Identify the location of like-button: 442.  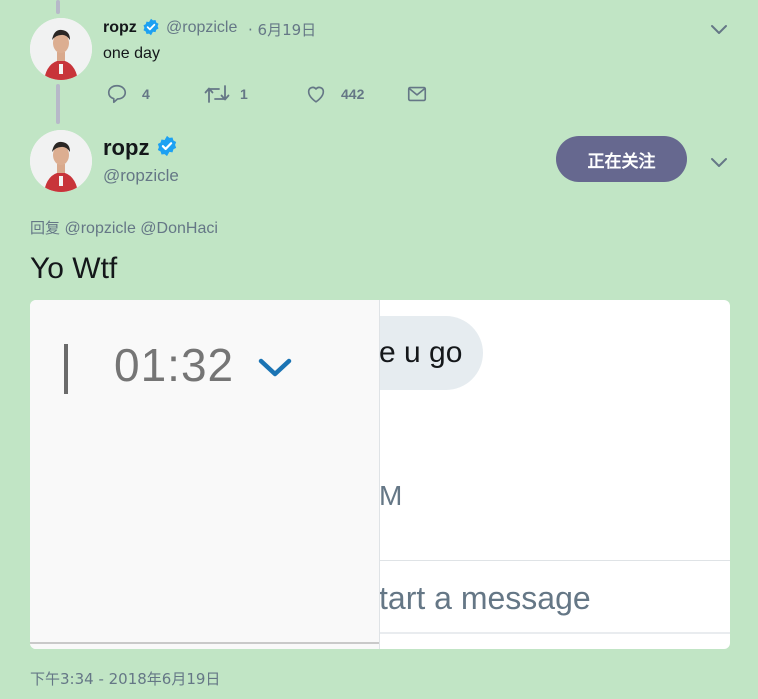
(334, 94).